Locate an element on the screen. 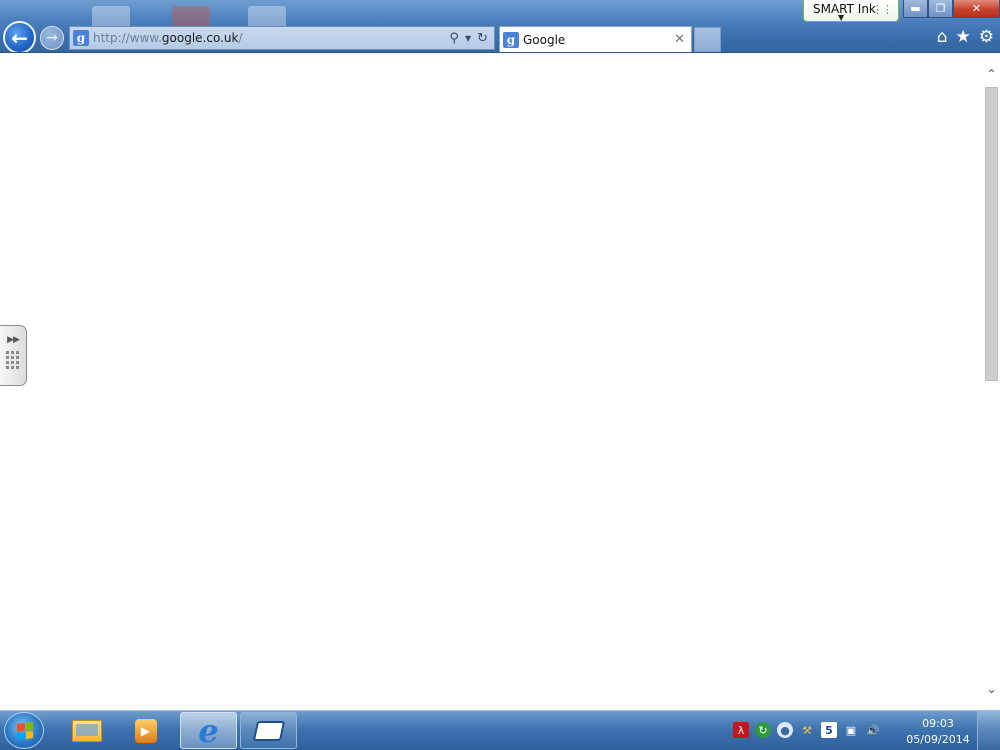 The image size is (1000, 750). url-prefix: http://www. is located at coordinates (127, 38).